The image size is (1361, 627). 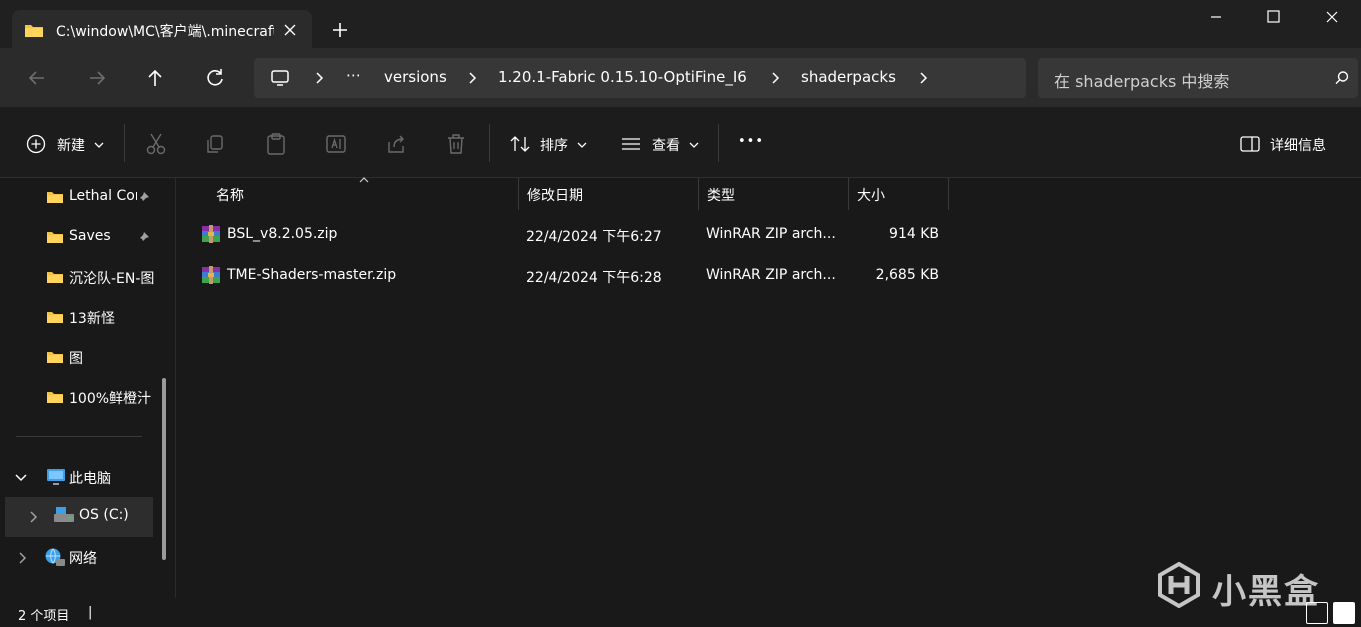 I want to click on column-header-label: 大小, so click(x=871, y=196).